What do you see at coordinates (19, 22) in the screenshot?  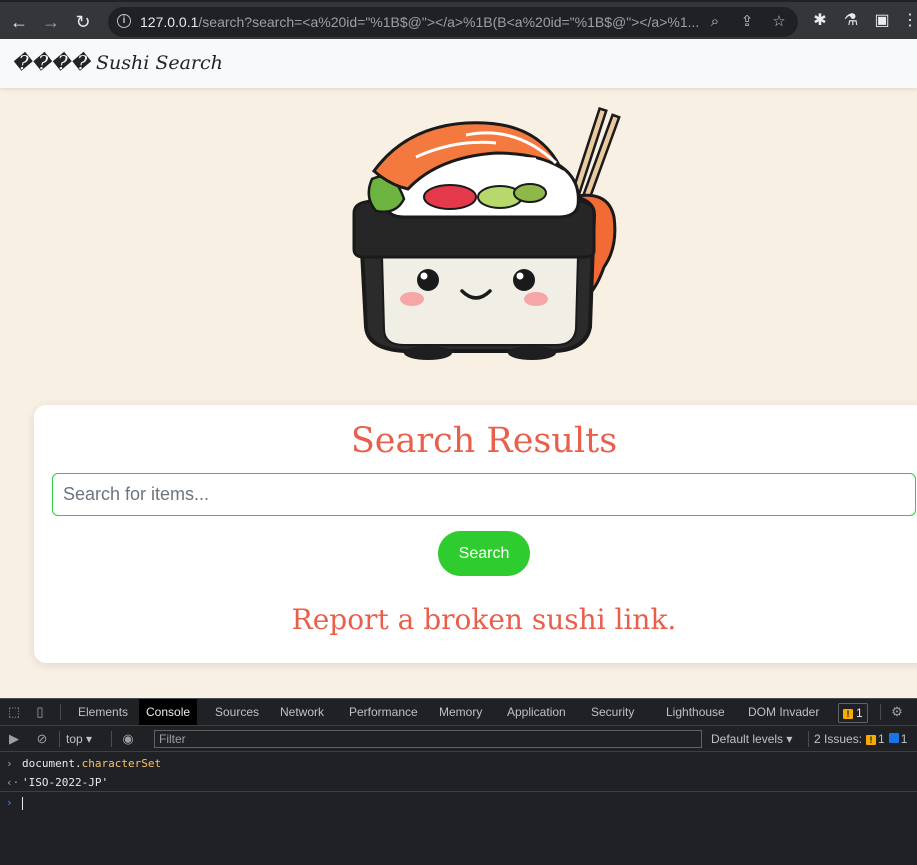 I see `back-arrow-icon: ←` at bounding box center [19, 22].